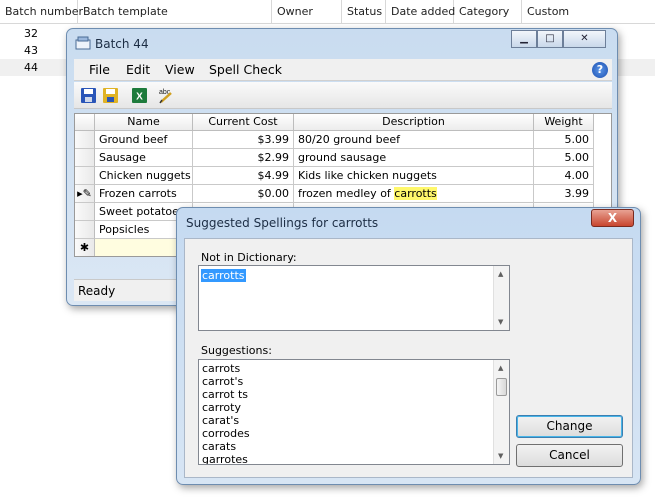 This screenshot has height=503, width=663. What do you see at coordinates (85, 247) in the screenshot?
I see `new-row-header: ✱` at bounding box center [85, 247].